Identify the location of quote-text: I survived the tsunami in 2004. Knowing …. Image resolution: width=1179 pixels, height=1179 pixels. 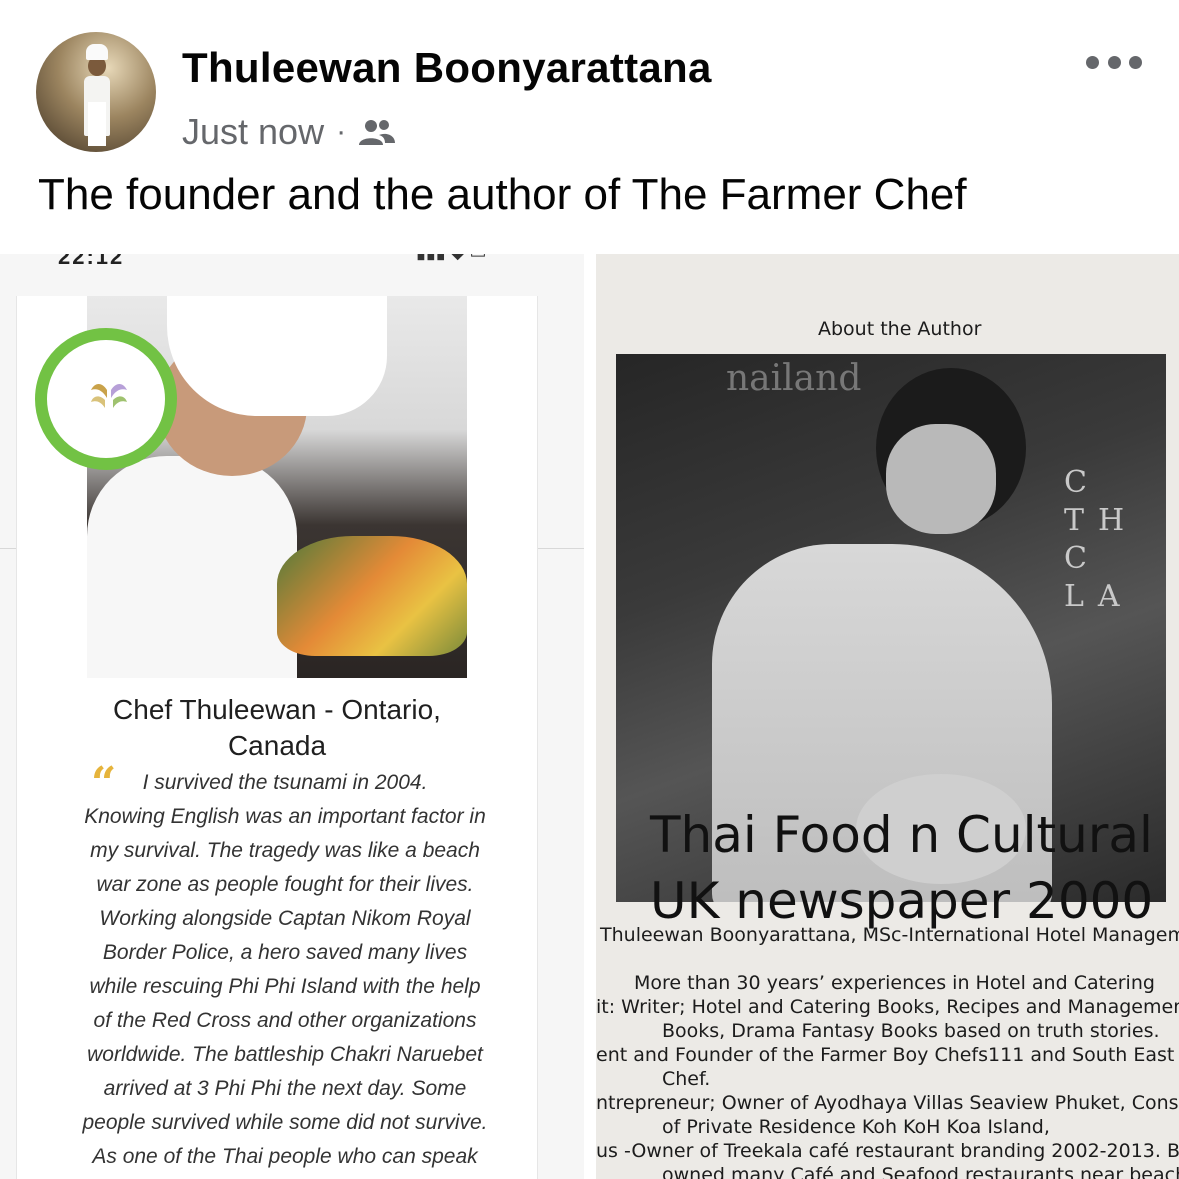
(285, 970).